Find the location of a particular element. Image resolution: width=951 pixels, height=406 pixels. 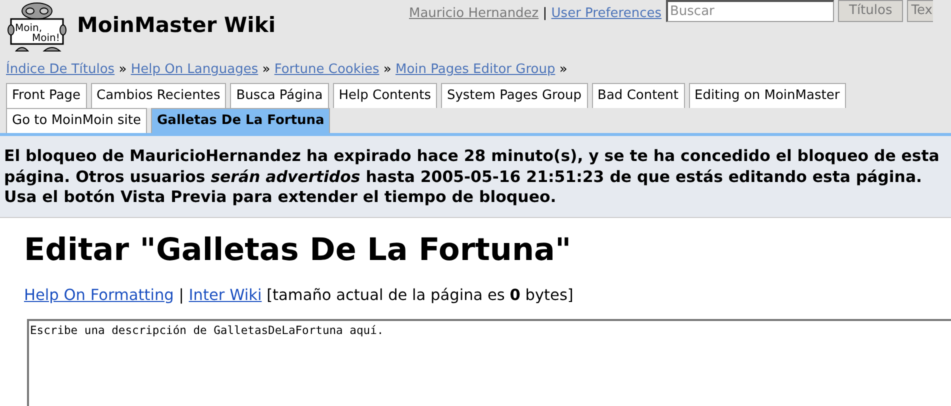

breadcrumb-link: Help On Languages is located at coordinates (194, 69).